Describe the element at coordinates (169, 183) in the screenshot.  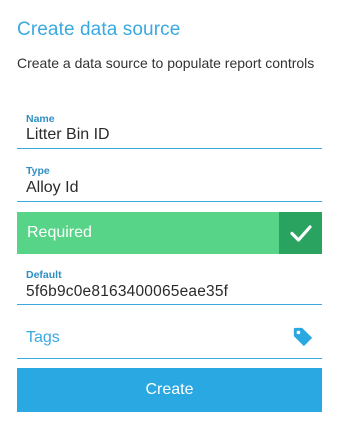
I see `type-field: Type Alloy Id` at that location.